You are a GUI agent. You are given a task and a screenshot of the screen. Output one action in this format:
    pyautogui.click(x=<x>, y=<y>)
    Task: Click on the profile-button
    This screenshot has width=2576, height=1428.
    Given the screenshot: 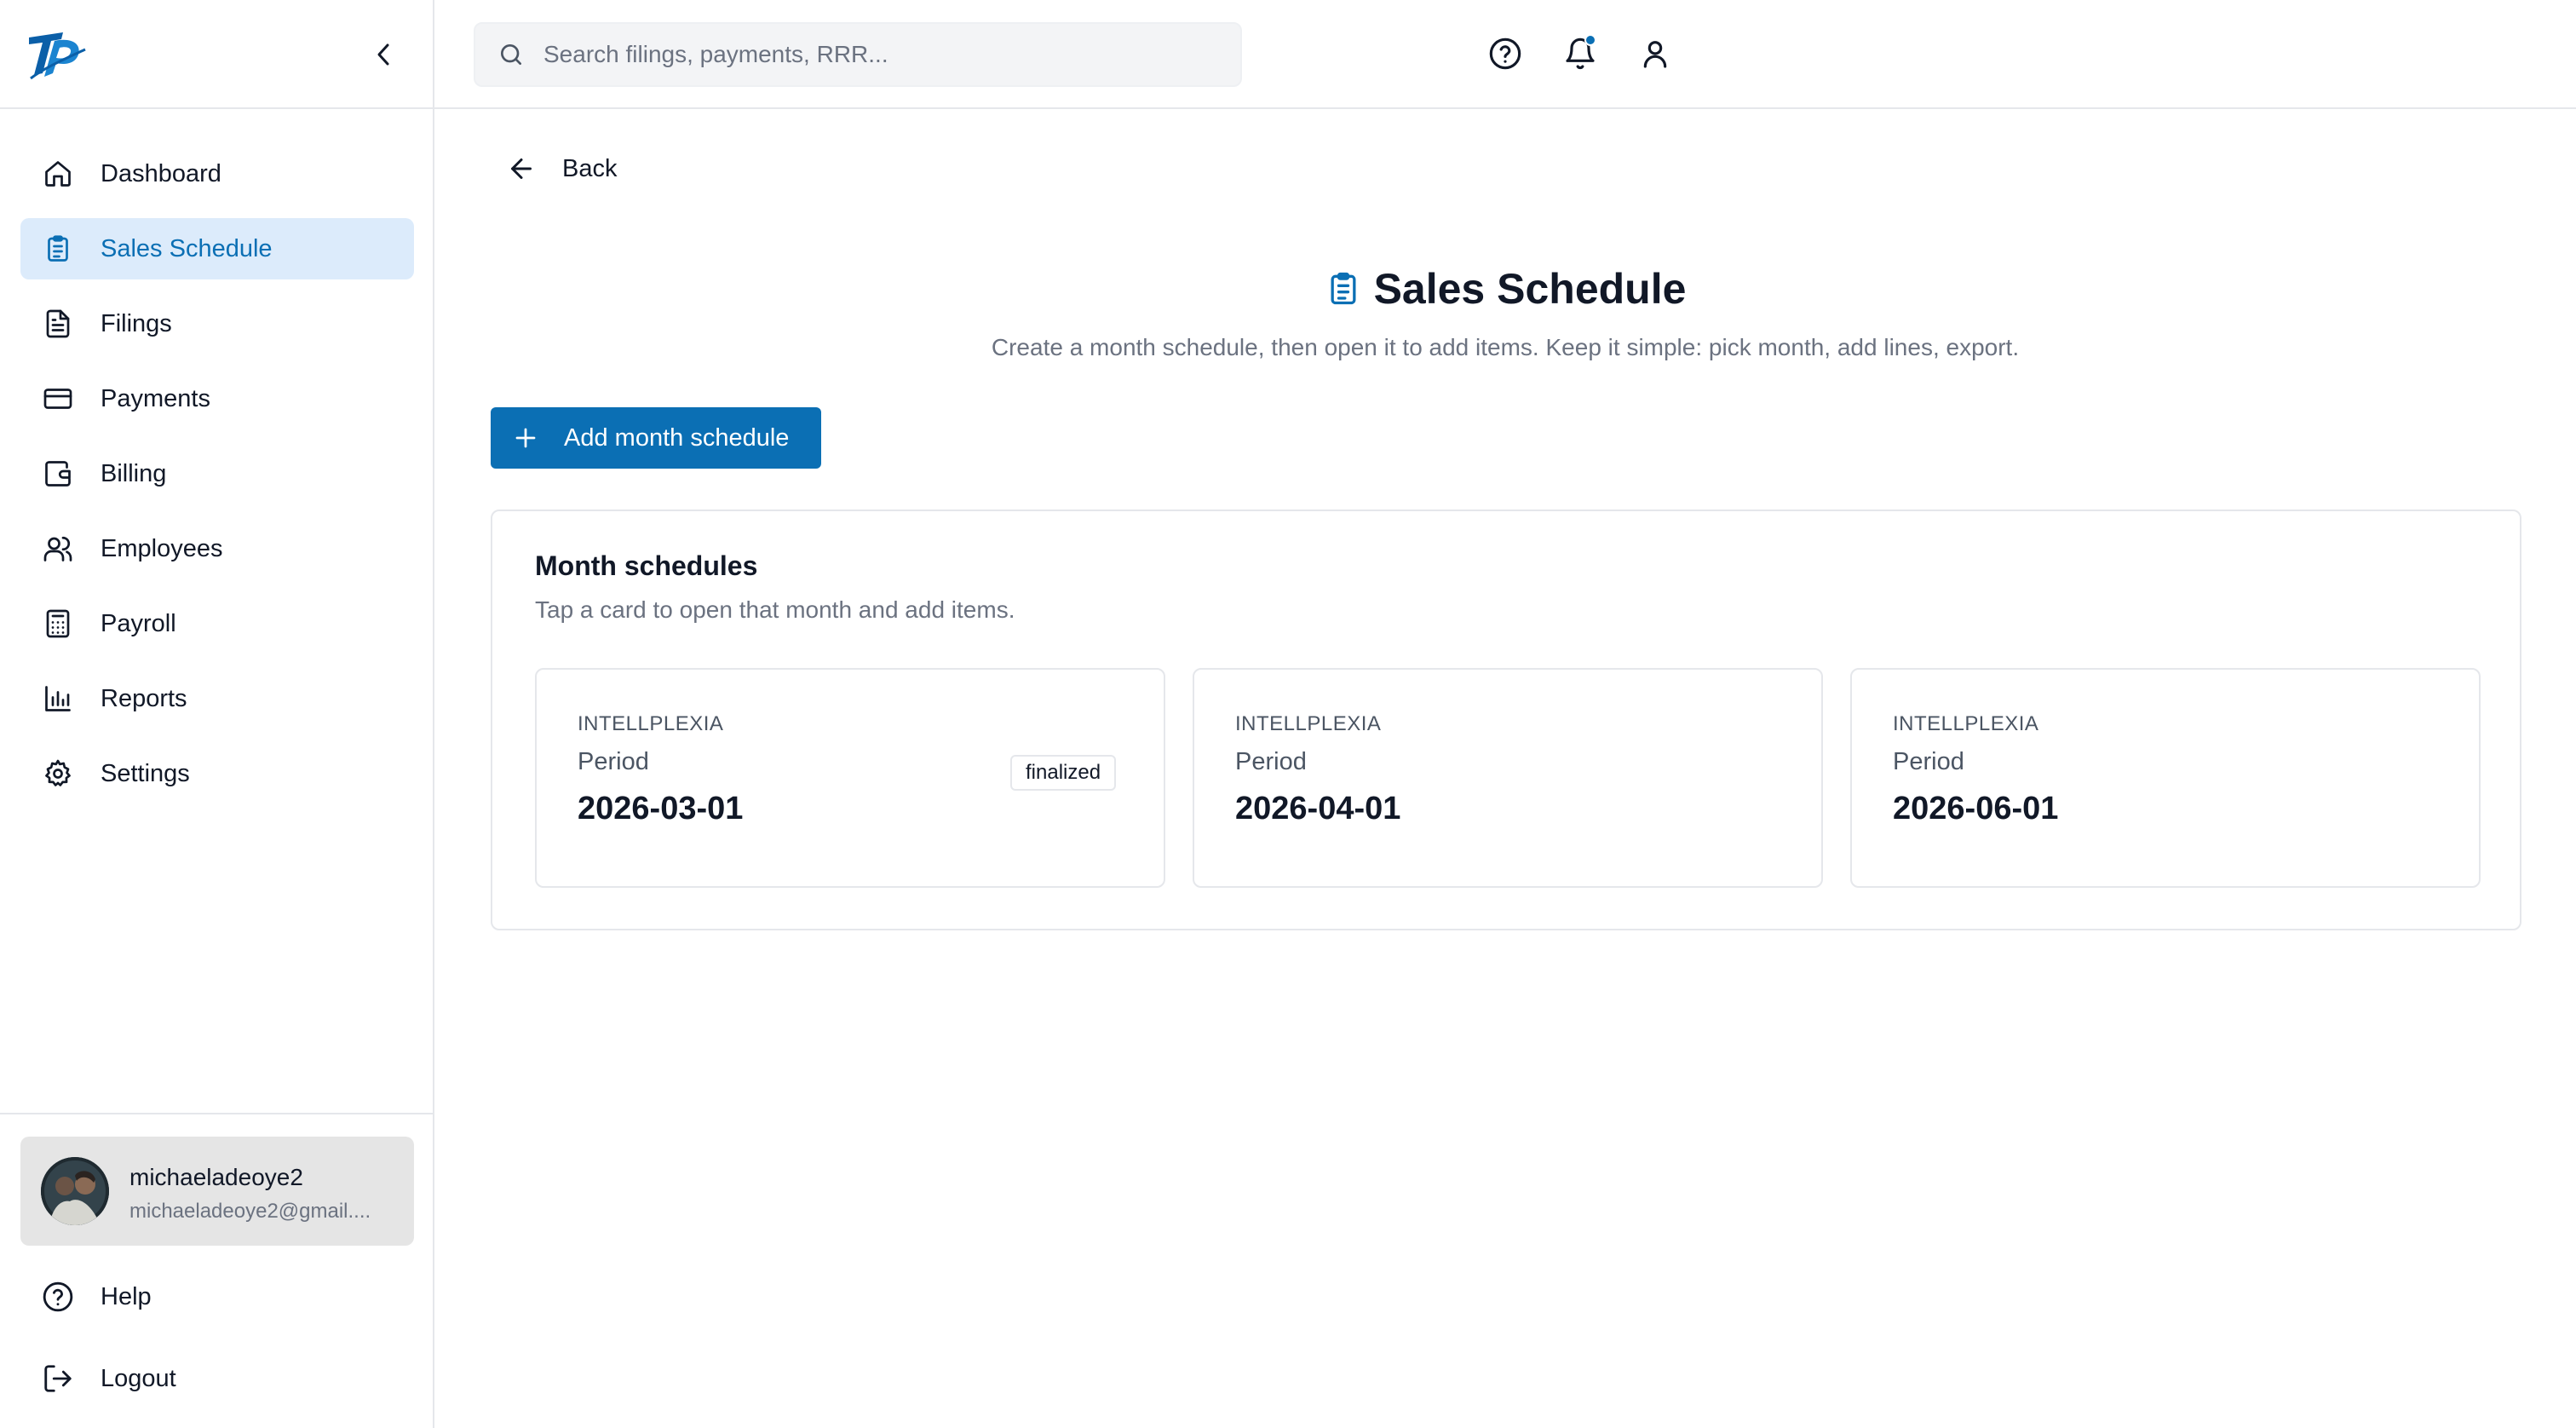 What is the action you would take?
    pyautogui.click(x=1656, y=54)
    